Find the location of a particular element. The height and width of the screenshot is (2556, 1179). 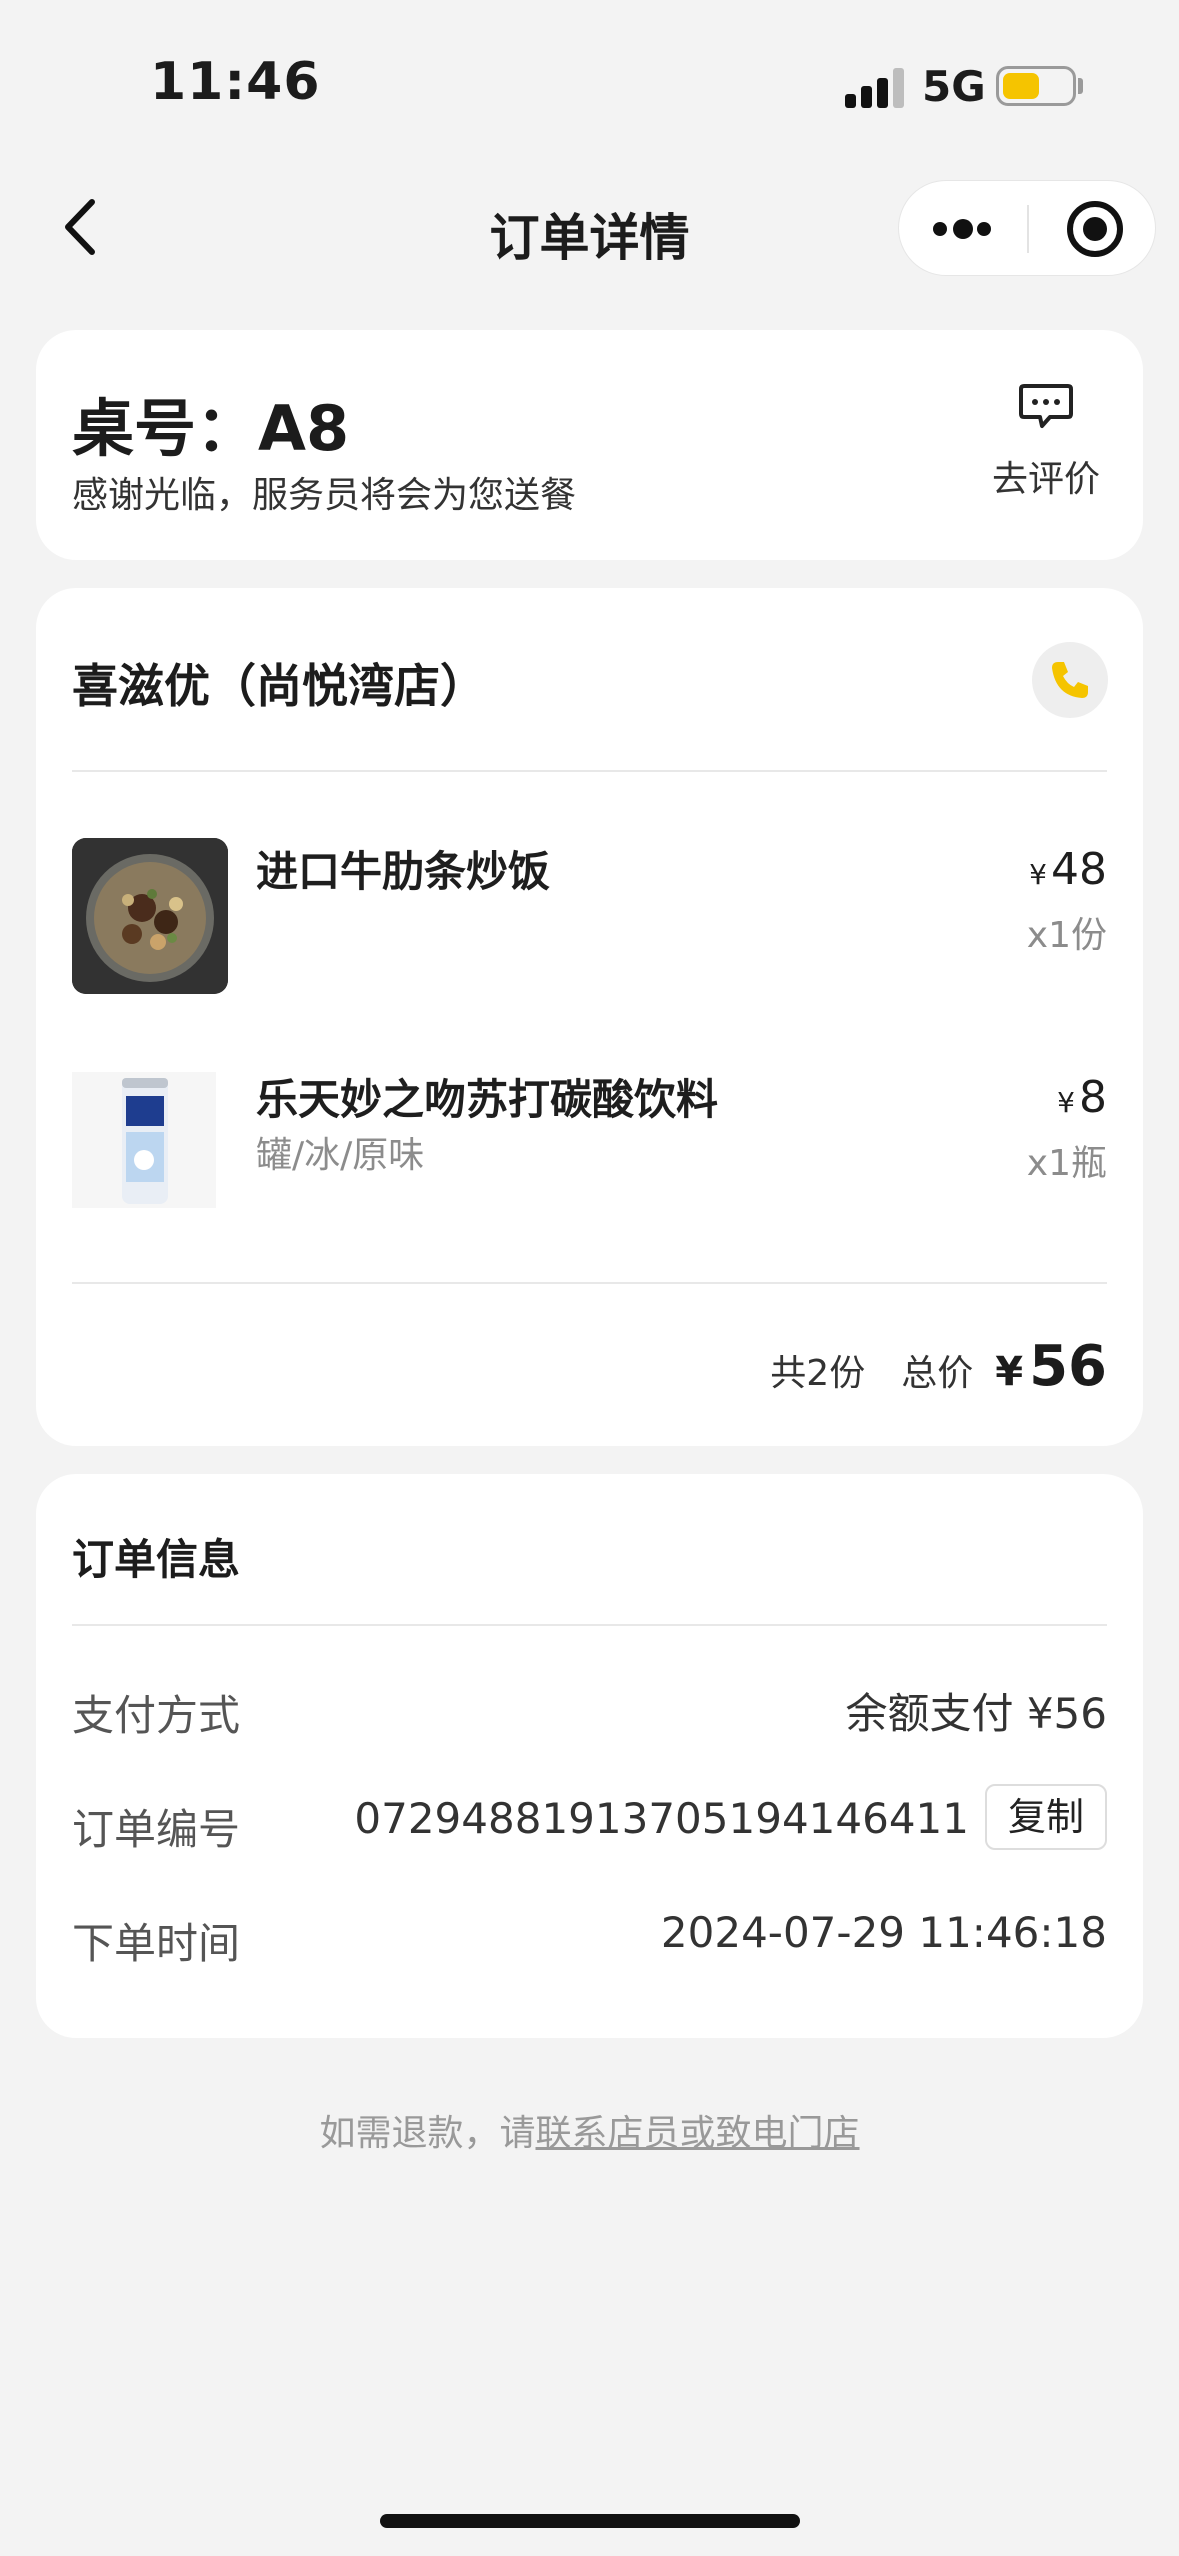

review-button: 去评价 is located at coordinates (1046, 442).